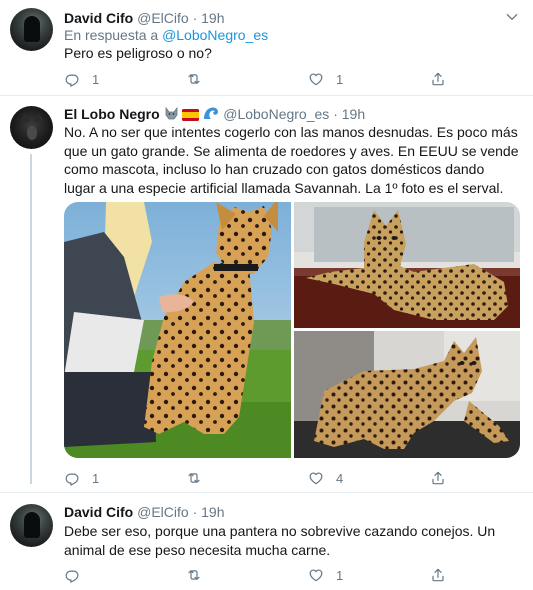 This screenshot has height=590, width=533. What do you see at coordinates (407, 394) in the screenshot?
I see `savannah-cat-reclining-photo` at bounding box center [407, 394].